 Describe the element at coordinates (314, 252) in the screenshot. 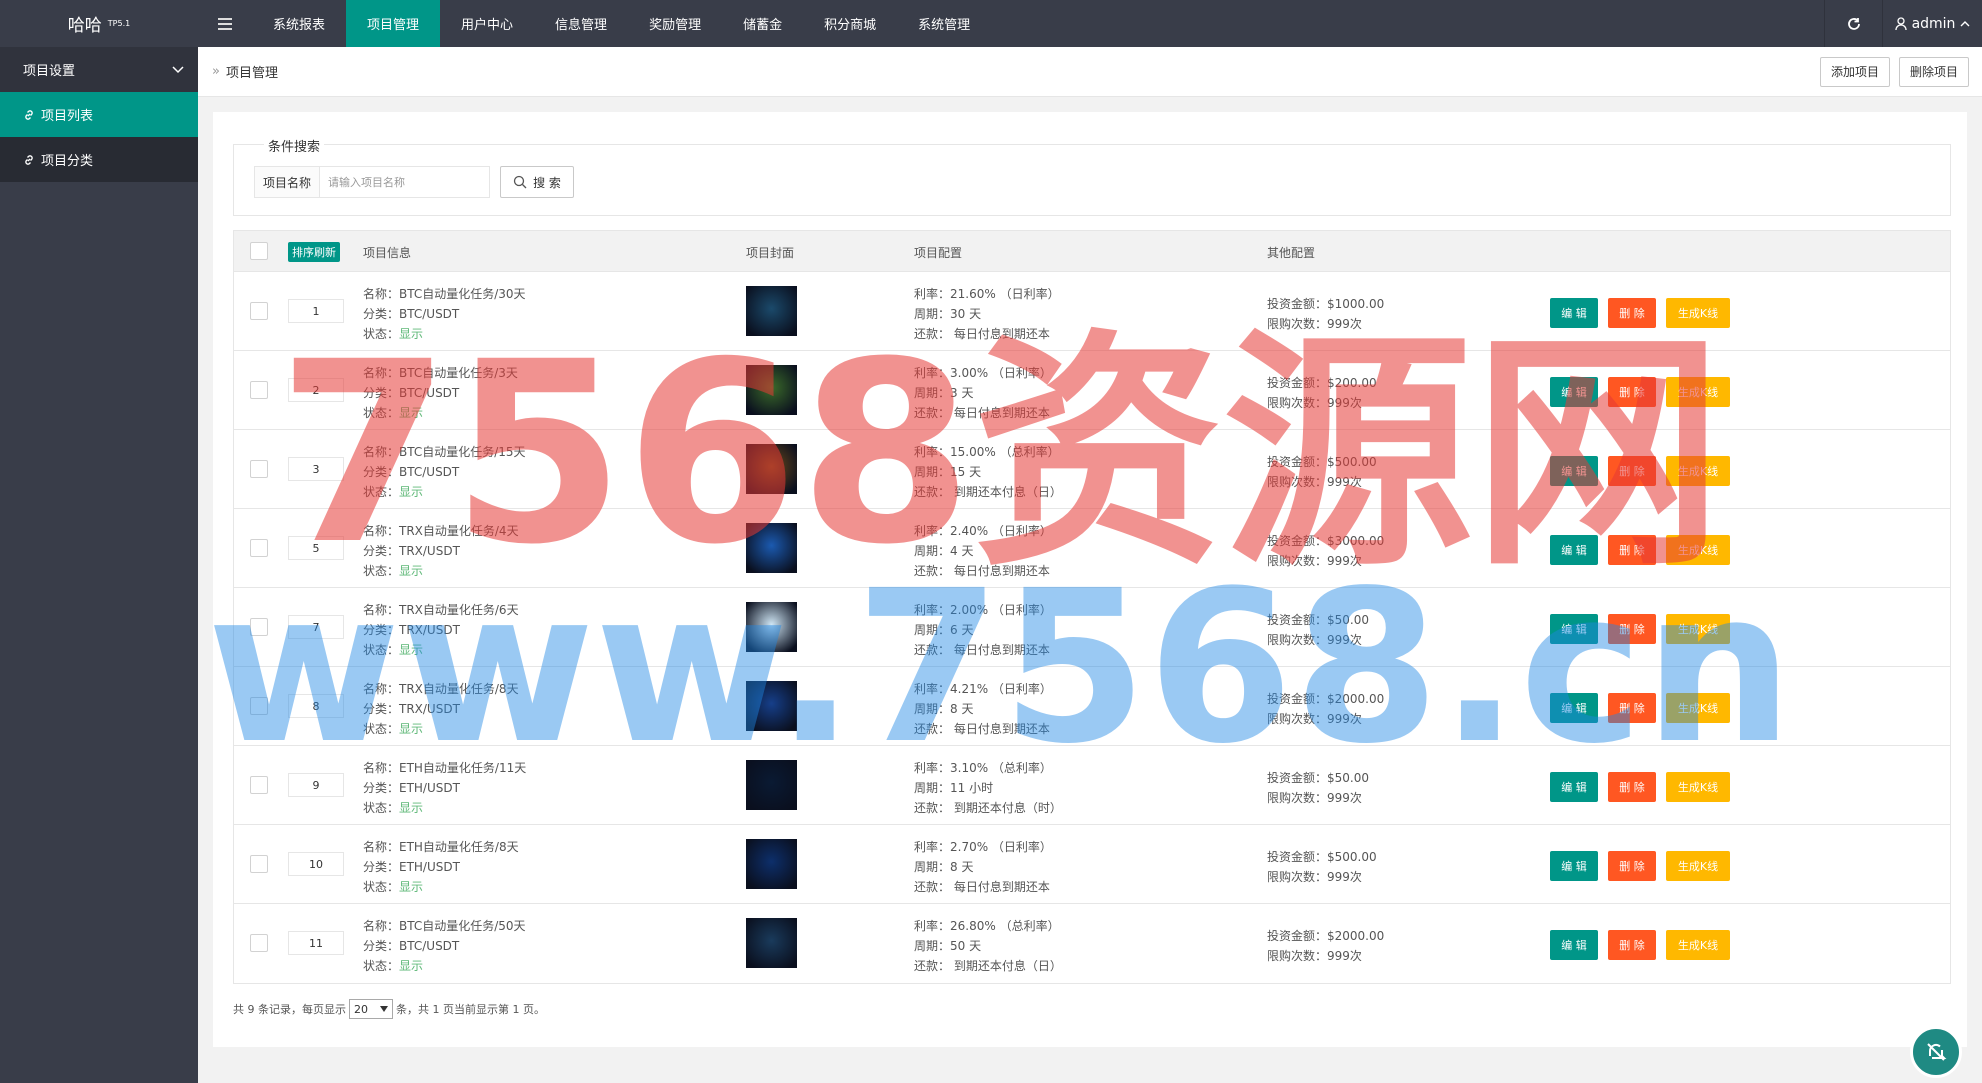

I see `sort-refresh-button: 排序刷新` at that location.